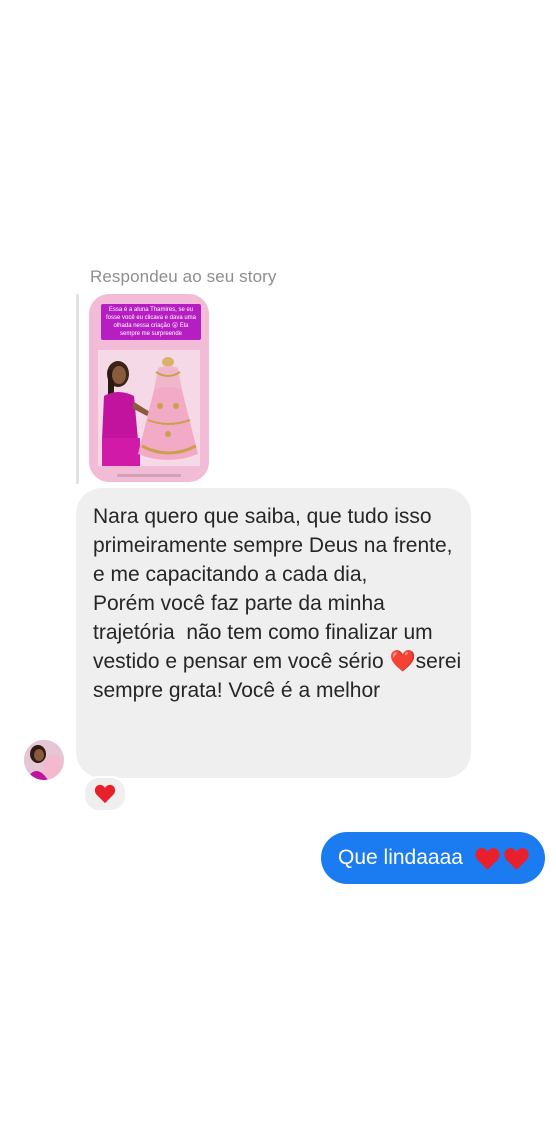  I want to click on avatar-image, so click(44, 760).